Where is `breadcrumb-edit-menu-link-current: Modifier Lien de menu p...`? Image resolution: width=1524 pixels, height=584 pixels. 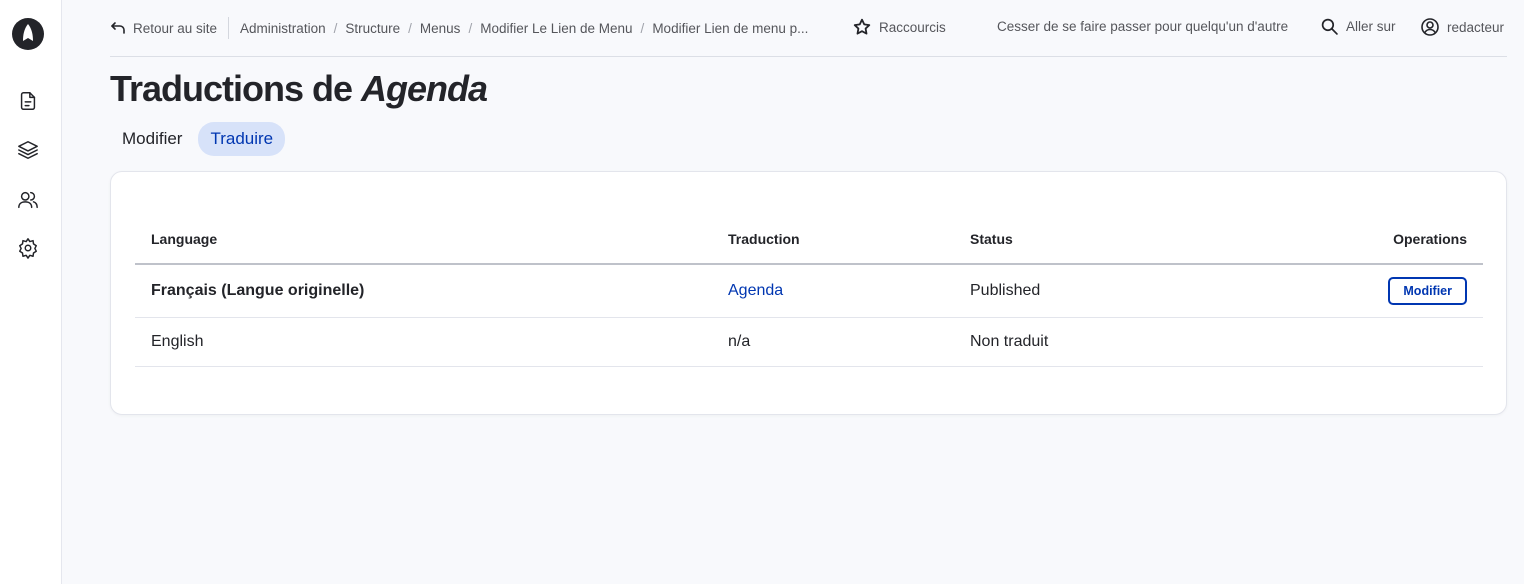
breadcrumb-edit-menu-link-current: Modifier Lien de menu p... is located at coordinates (730, 28).